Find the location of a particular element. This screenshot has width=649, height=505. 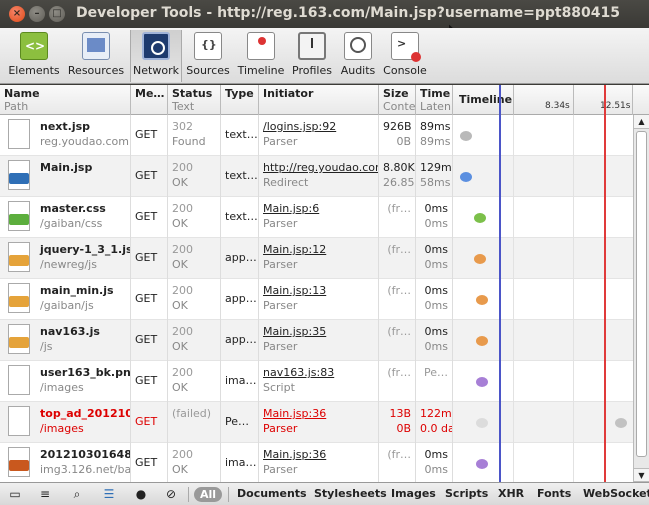

cell-time: 0ms 0ms is located at coordinates (434, 258).